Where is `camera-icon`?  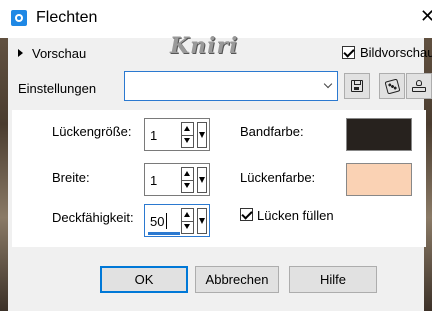
camera-icon is located at coordinates (19, 18).